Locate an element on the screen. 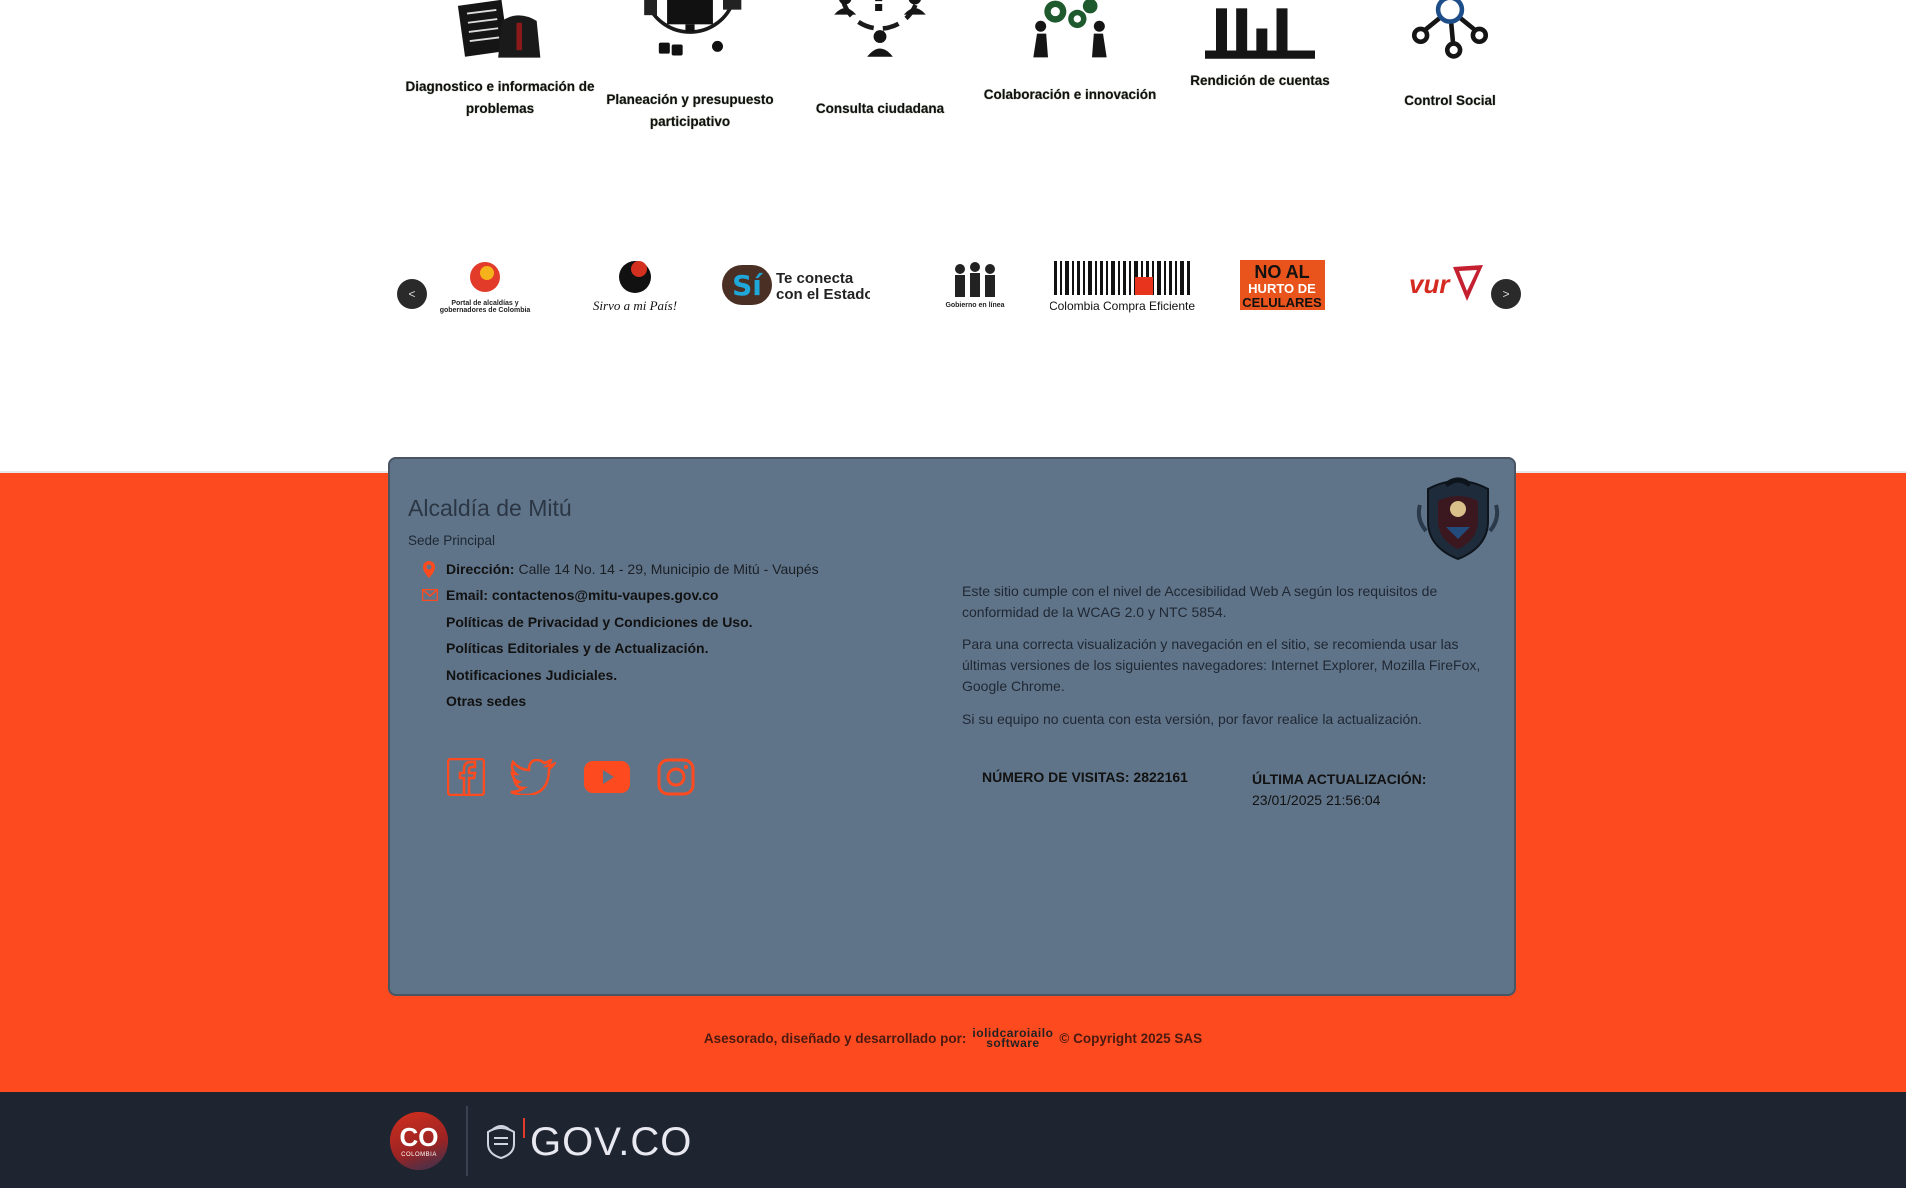 Image resolution: width=1920 pixels, height=1188 pixels. colombia-compra-logo: Colombia Compra Eficiente is located at coordinates (1122, 285).